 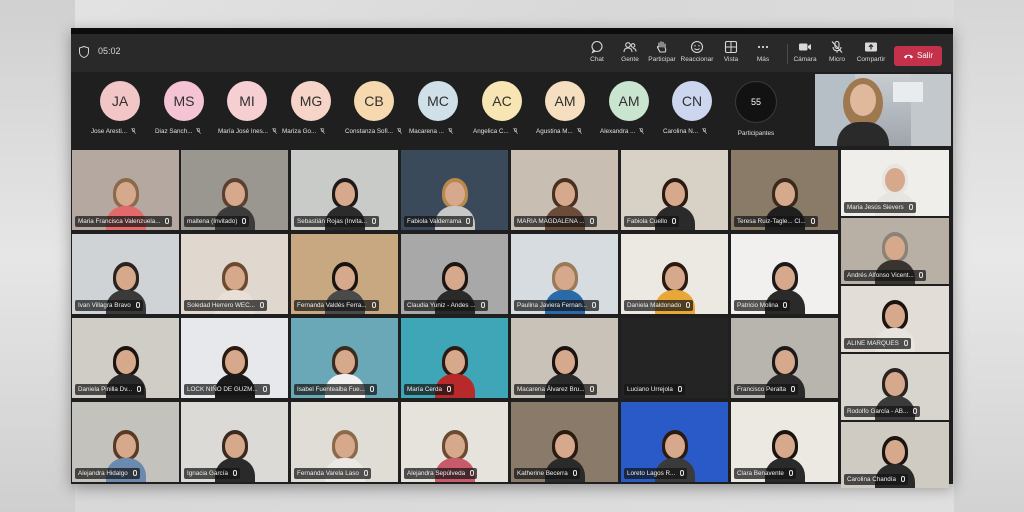 I want to click on view-icon, so click(x=731, y=47).